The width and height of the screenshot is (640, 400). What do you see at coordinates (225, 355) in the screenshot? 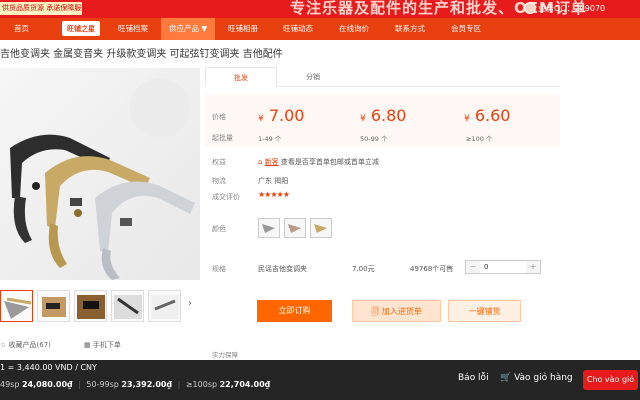
I see `warranty-label: 实力保障` at bounding box center [225, 355].